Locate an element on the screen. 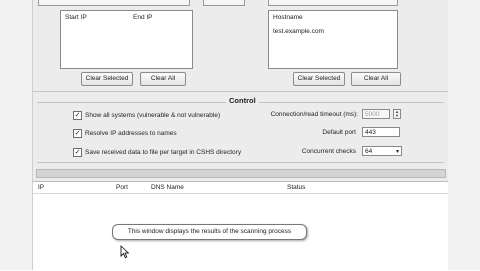 This screenshot has height=271, width=480. timeout-label: Connection/read timeout (ms): is located at coordinates (314, 114).